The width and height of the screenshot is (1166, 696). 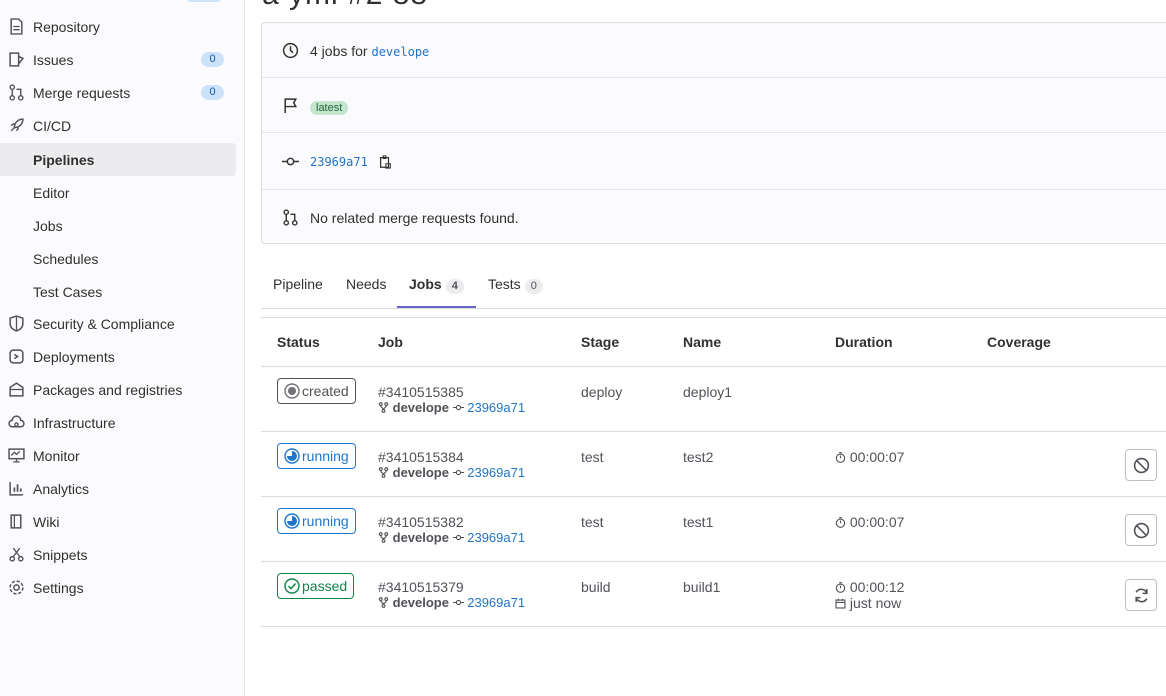 I want to click on sidebar-item-label: Packages and registries, so click(x=108, y=389).